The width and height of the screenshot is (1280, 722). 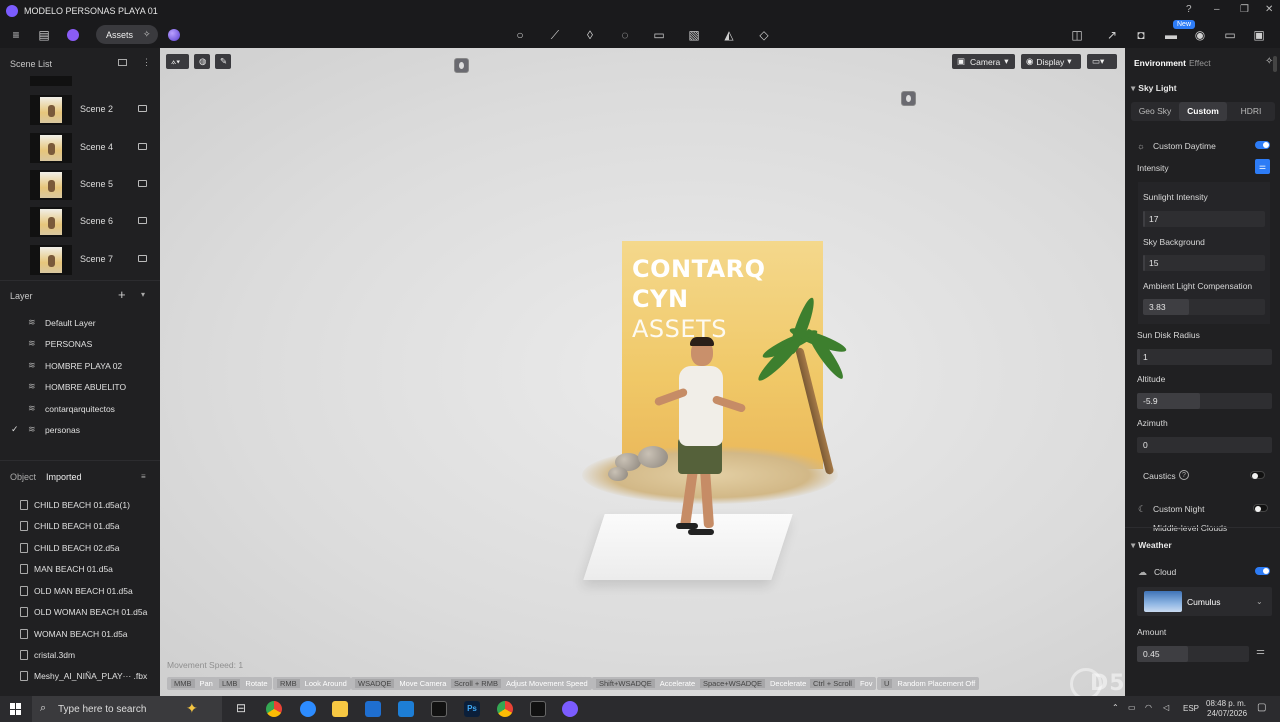 What do you see at coordinates (1269, 9) in the screenshot?
I see `close-button: ✕` at bounding box center [1269, 9].